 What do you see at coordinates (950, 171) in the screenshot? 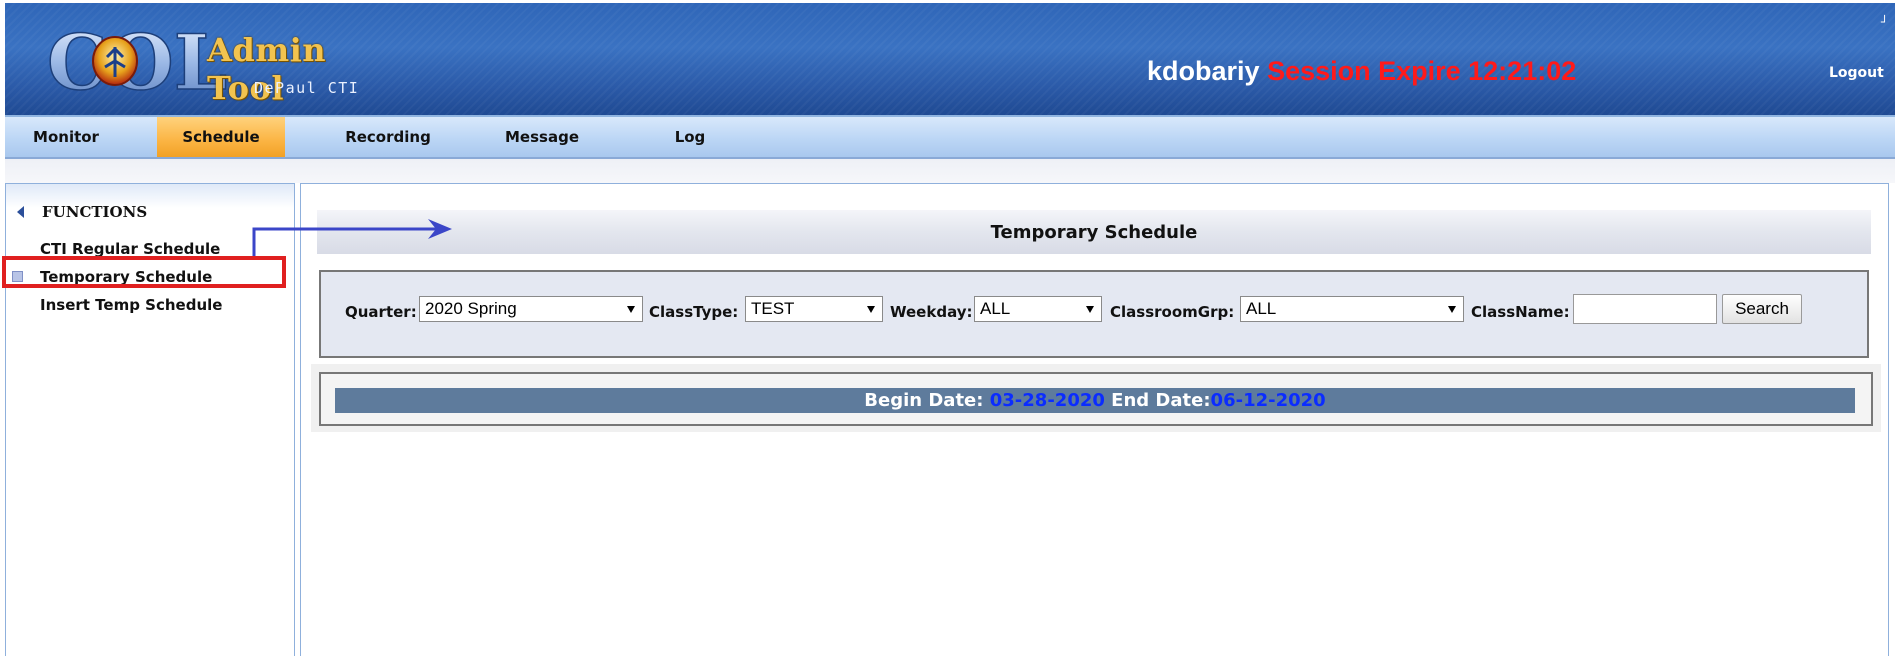
I see `nav-separator` at bounding box center [950, 171].